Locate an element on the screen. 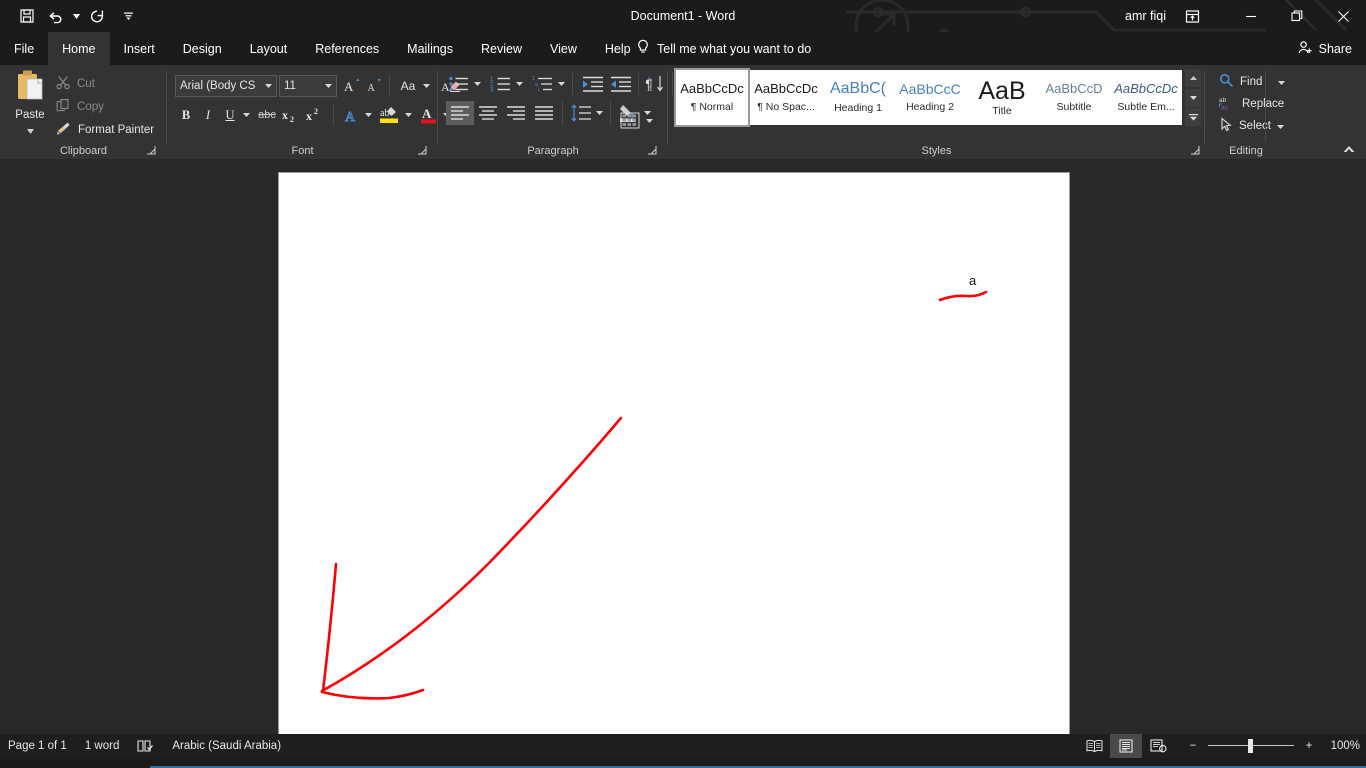  numbering-button: 123 is located at coordinates (501, 84).